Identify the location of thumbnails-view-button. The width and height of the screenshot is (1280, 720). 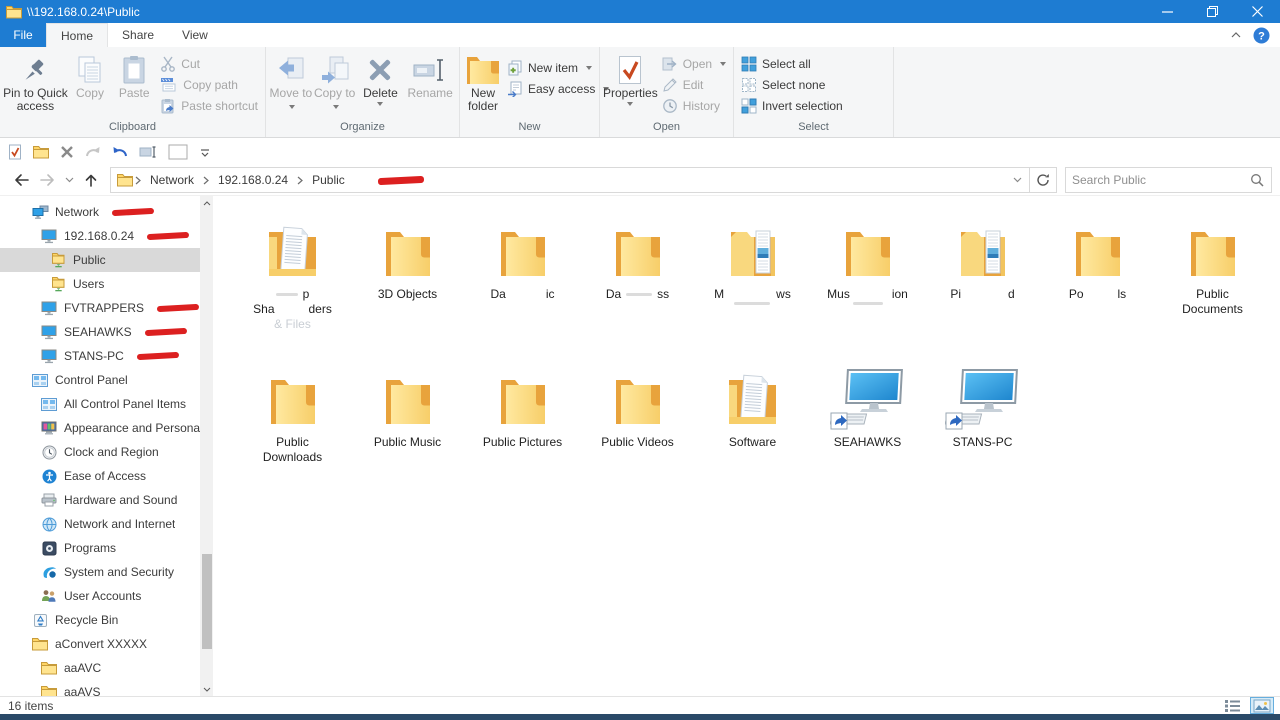
(1262, 705).